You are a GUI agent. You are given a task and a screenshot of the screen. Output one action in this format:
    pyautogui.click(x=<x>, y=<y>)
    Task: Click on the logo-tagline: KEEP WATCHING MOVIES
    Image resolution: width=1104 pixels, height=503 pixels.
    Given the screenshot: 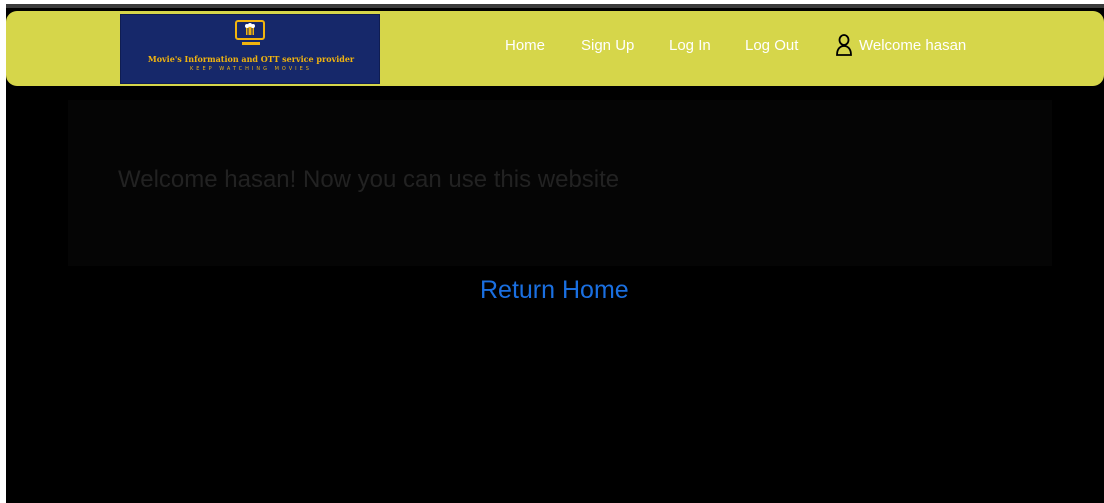 What is the action you would take?
    pyautogui.click(x=251, y=69)
    